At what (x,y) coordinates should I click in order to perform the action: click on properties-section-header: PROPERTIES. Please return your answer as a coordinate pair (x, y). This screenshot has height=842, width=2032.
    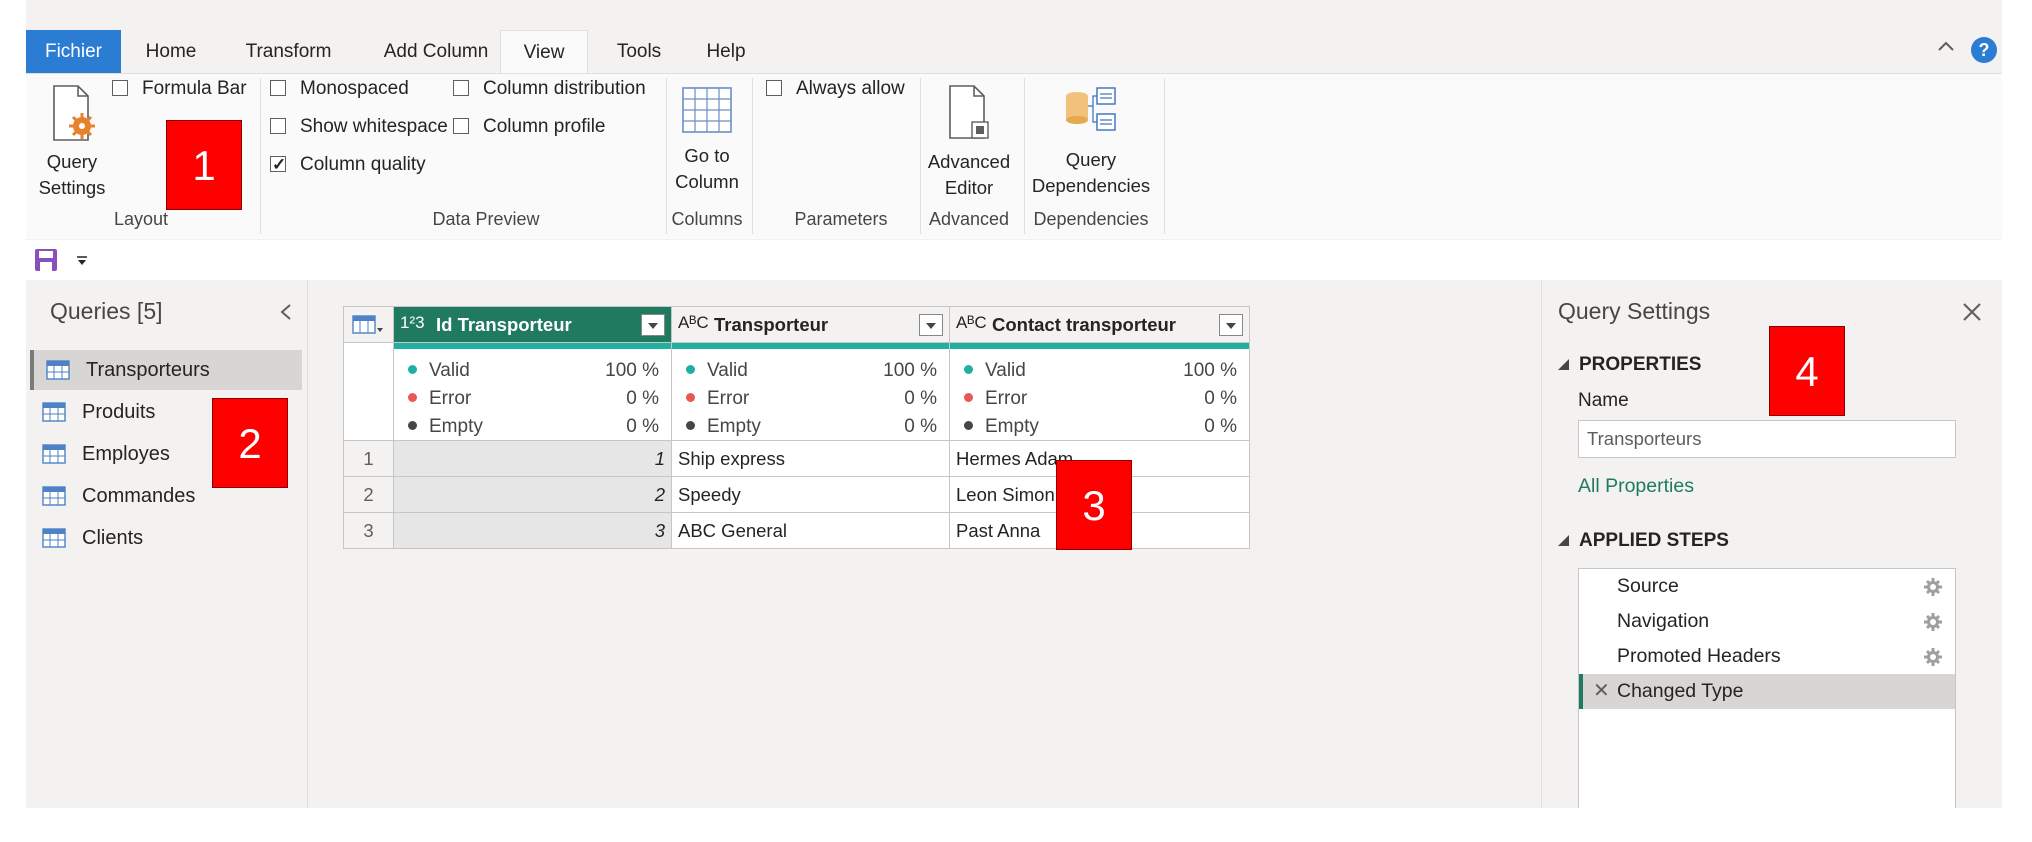
    Looking at the image, I should click on (1629, 365).